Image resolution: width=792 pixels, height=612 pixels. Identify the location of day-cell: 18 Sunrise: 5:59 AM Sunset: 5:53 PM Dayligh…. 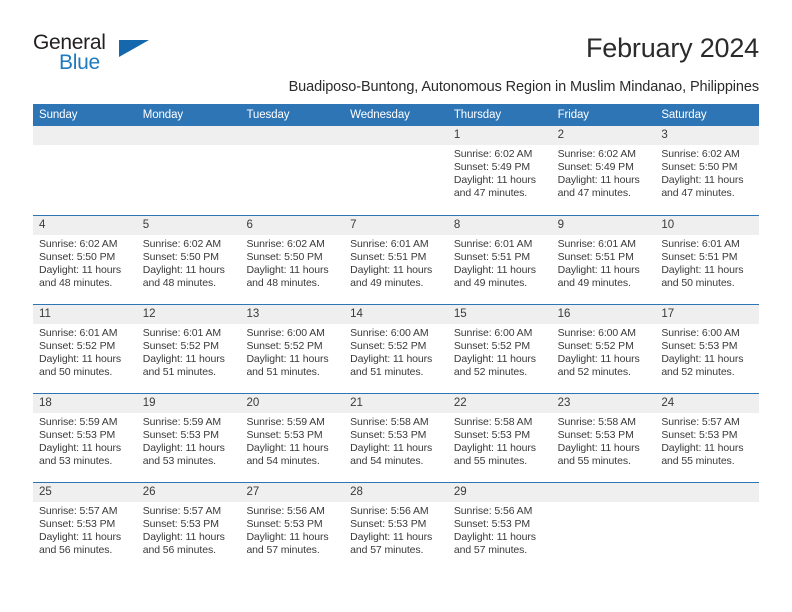
(85, 438).